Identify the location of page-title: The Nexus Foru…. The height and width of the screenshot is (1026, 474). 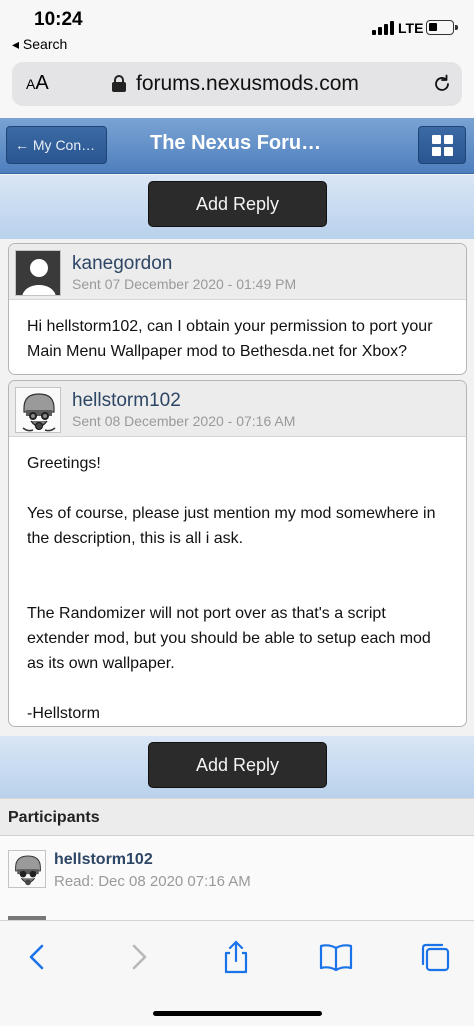
(236, 143).